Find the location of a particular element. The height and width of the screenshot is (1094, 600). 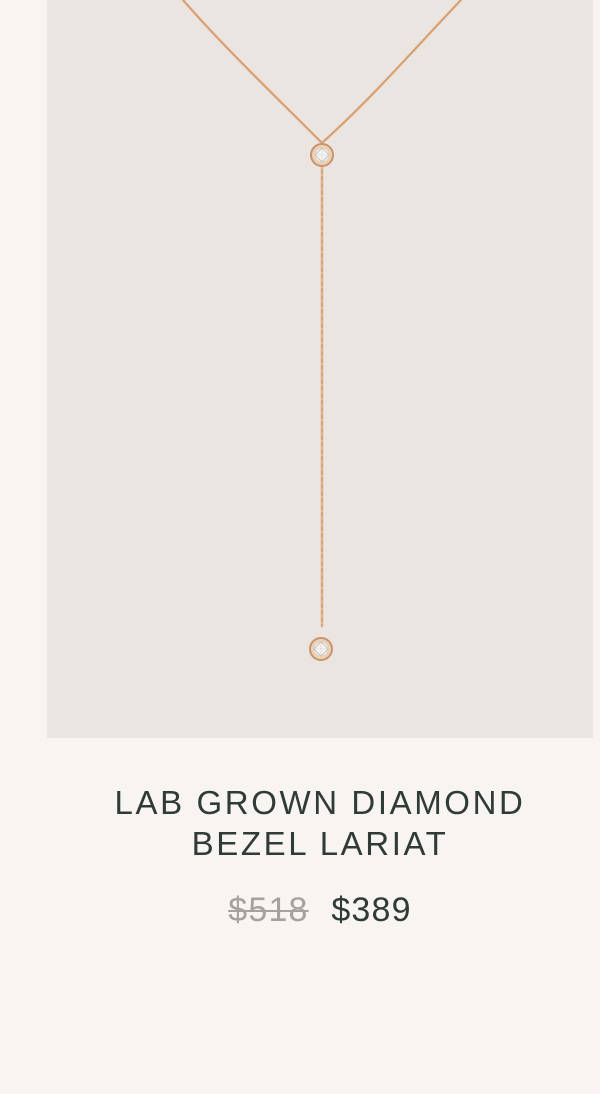

diamond-bezel-top is located at coordinates (322, 155).